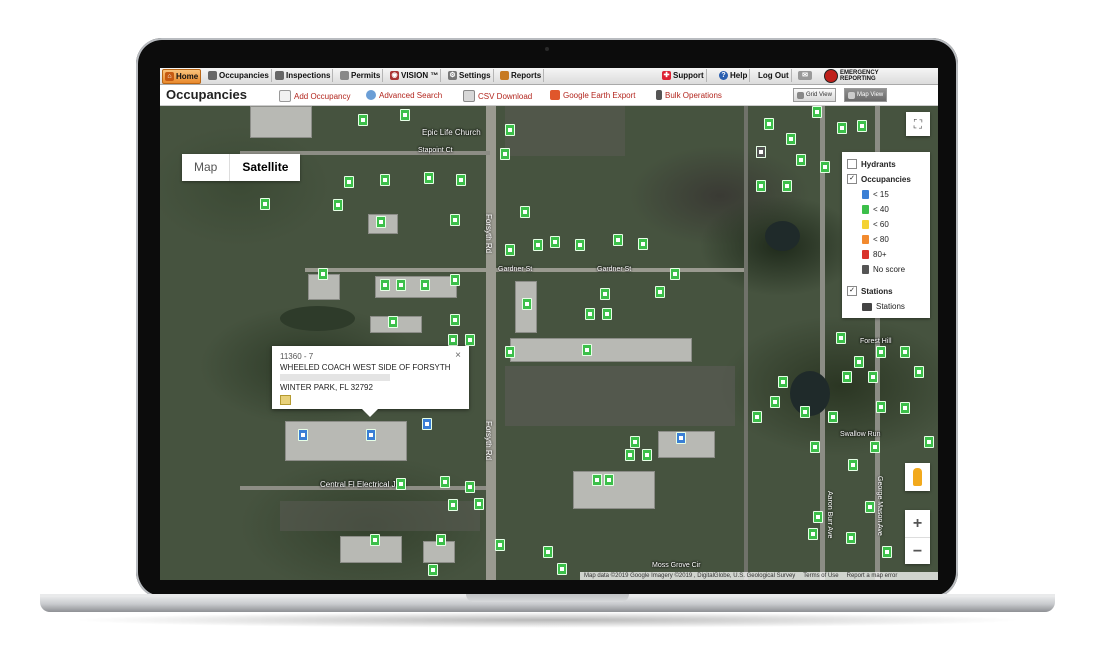  Describe the element at coordinates (285, 400) in the screenshot. I see `edit-icon` at that location.